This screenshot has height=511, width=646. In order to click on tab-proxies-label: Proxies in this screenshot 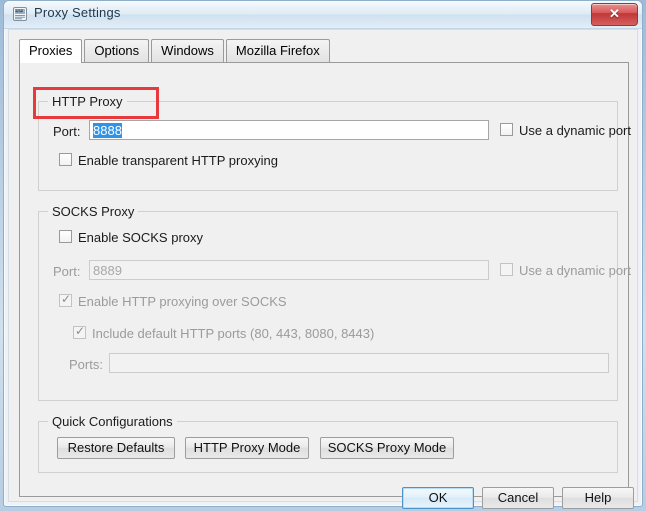, I will do `click(51, 50)`.